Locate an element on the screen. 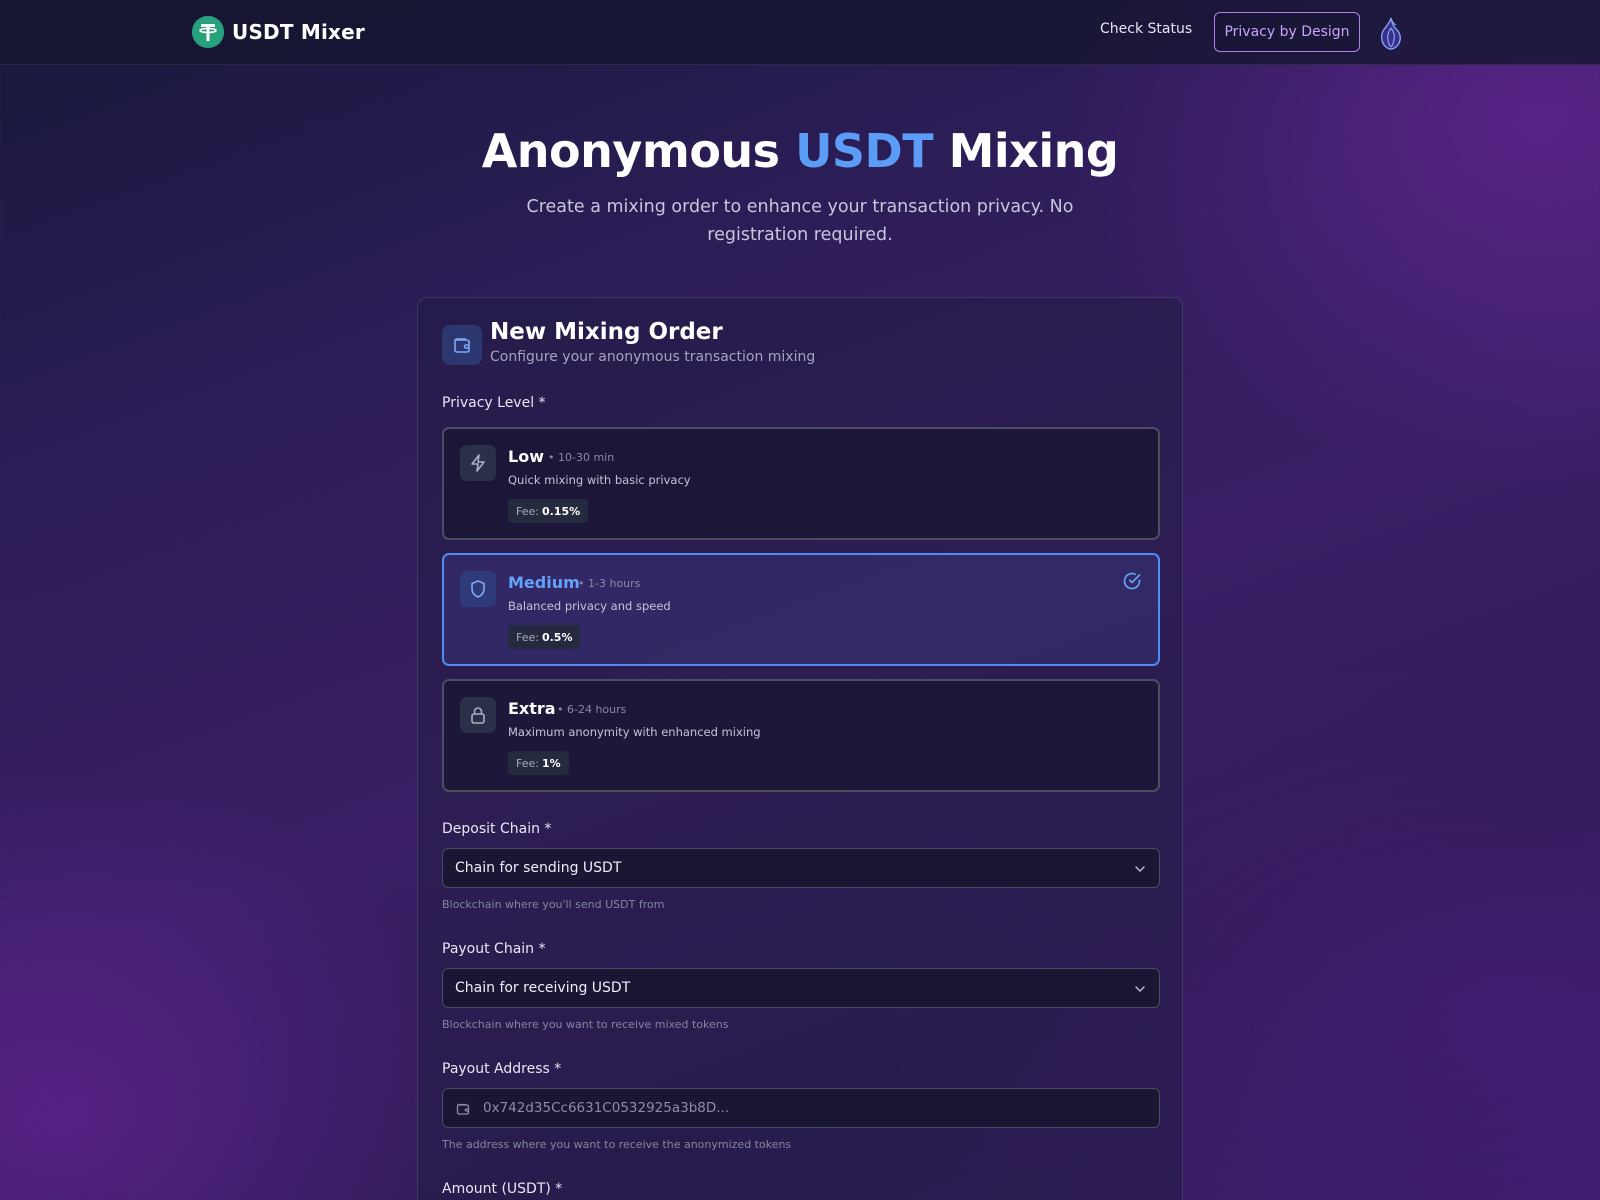 The width and height of the screenshot is (1600, 1200). payout-chain-select: Chain for receiving USDT is located at coordinates (801, 988).